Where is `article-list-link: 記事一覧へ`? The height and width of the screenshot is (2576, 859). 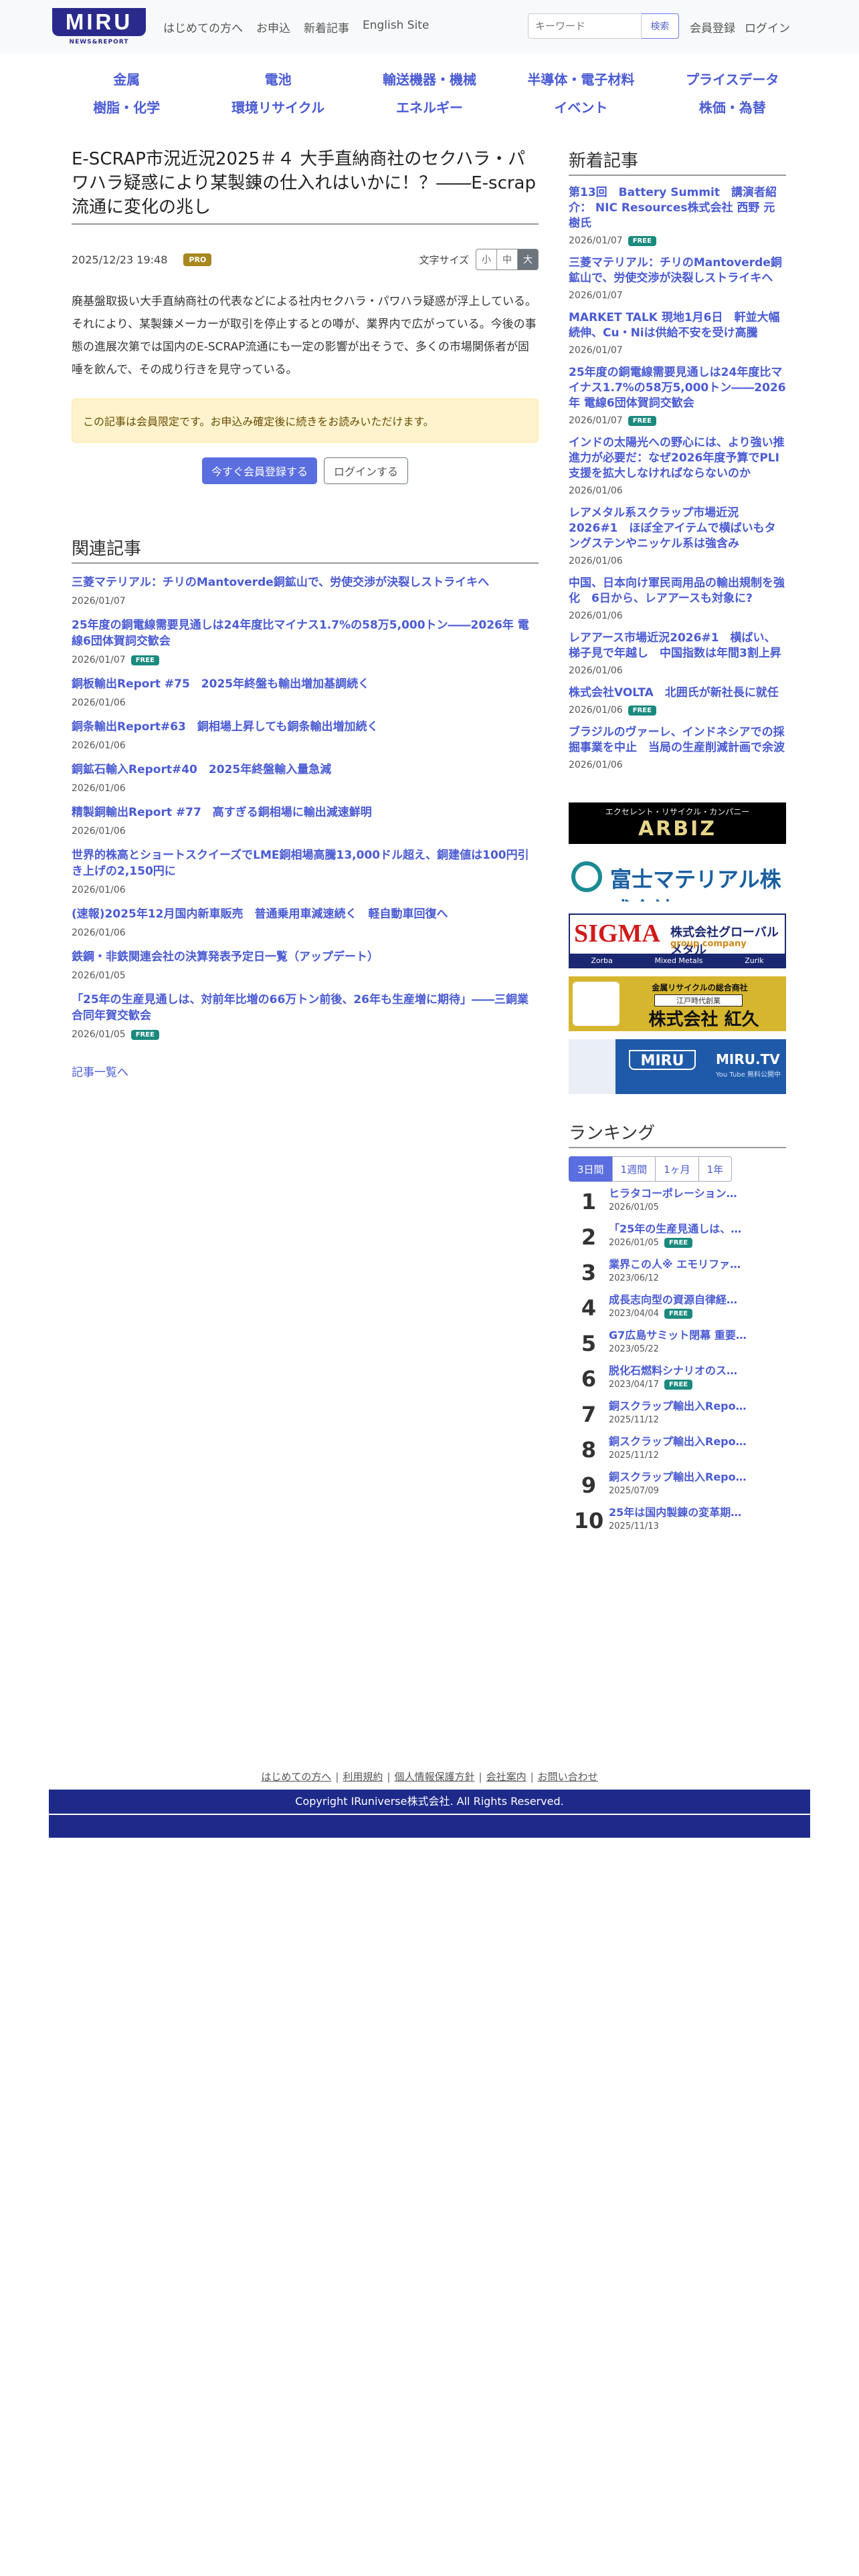
article-list-link: 記事一覧へ is located at coordinates (305, 1071).